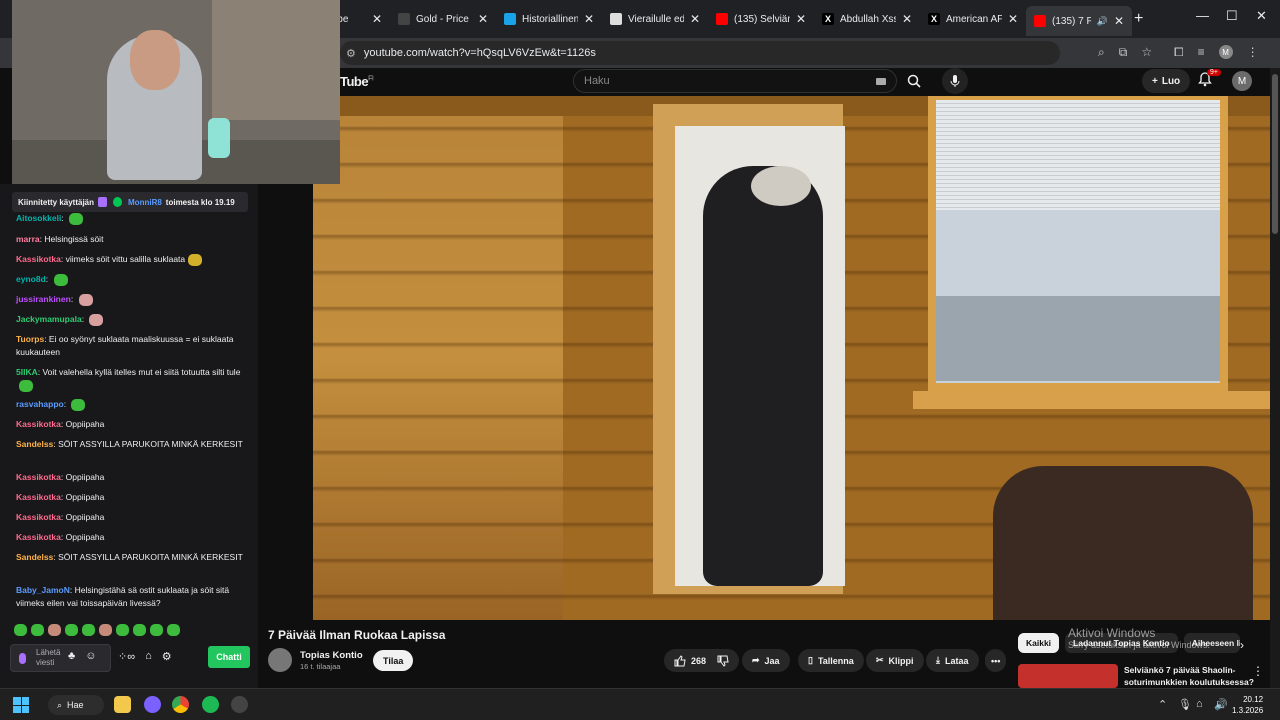 This screenshot has height=720, width=1280. Describe the element at coordinates (393, 660) in the screenshot. I see `subscribe-button: Tilaa` at that location.